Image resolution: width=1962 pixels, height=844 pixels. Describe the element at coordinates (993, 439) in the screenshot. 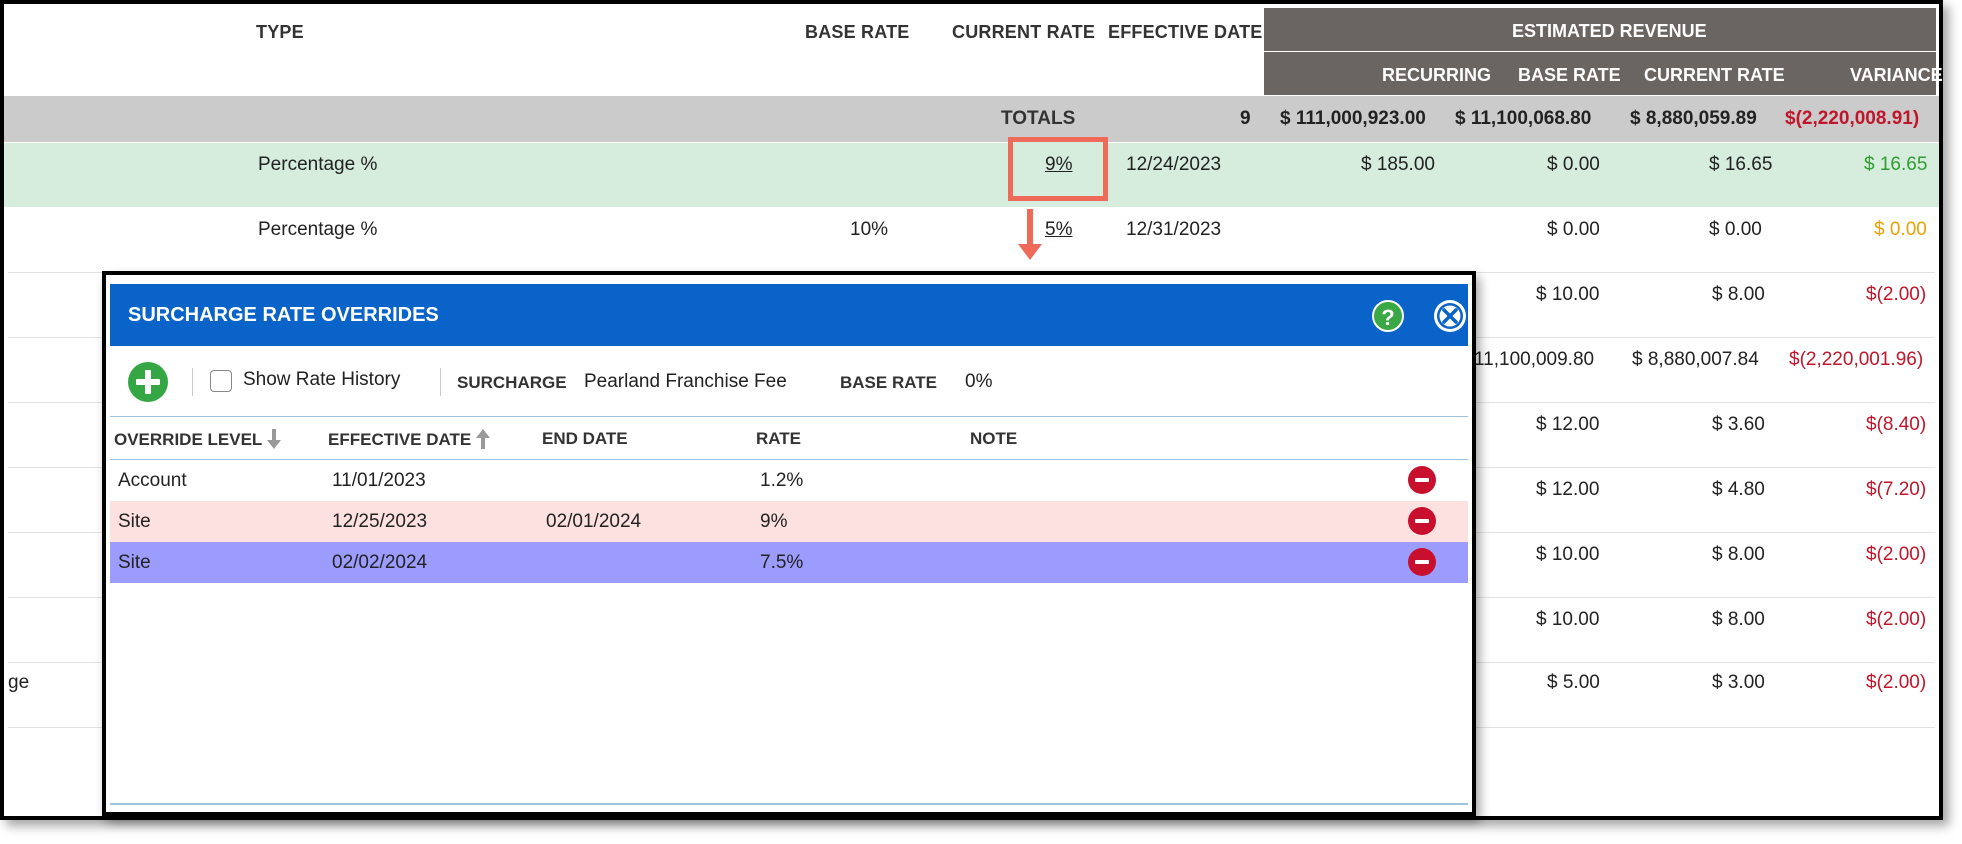

I see `col-note: NOTE` at that location.